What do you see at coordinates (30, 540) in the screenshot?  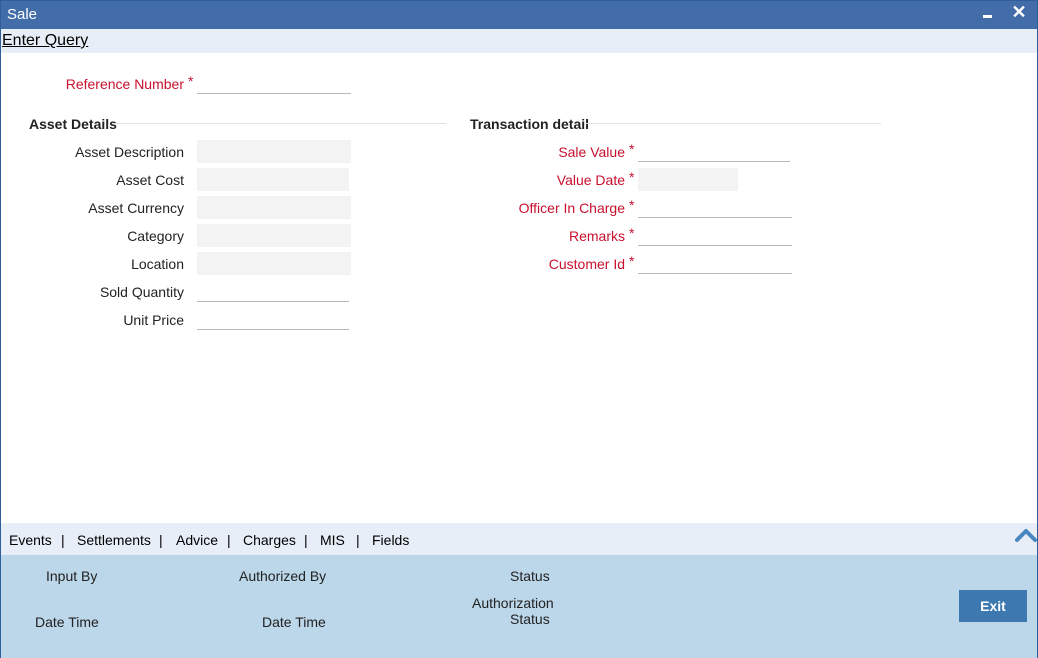 I see `tab-events: Events` at bounding box center [30, 540].